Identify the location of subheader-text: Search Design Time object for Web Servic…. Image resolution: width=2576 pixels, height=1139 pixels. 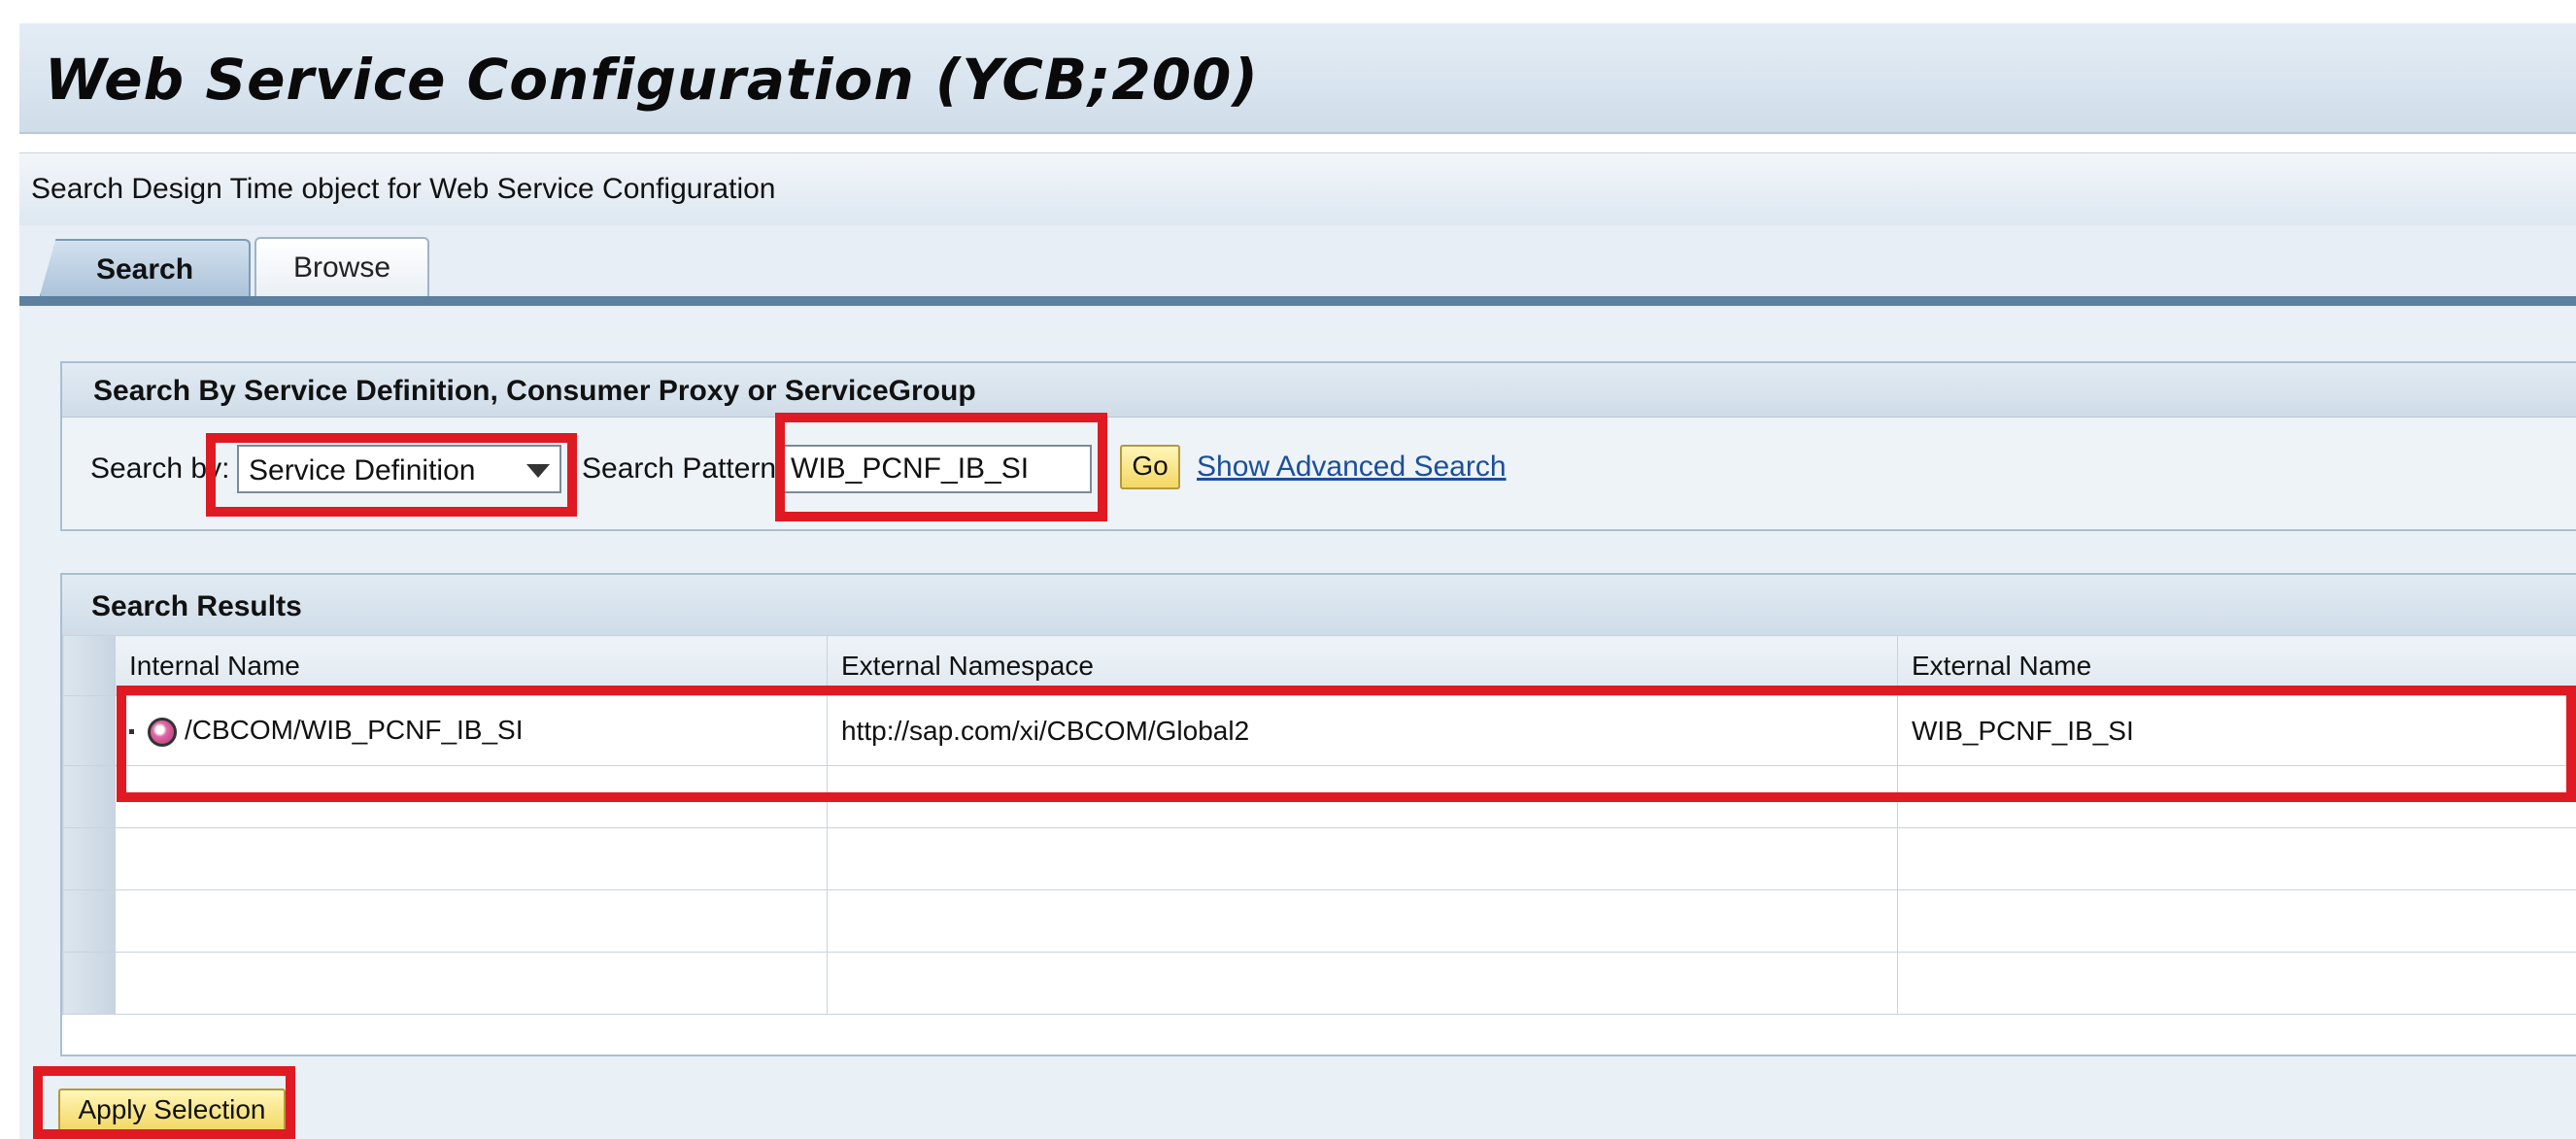
(403, 189).